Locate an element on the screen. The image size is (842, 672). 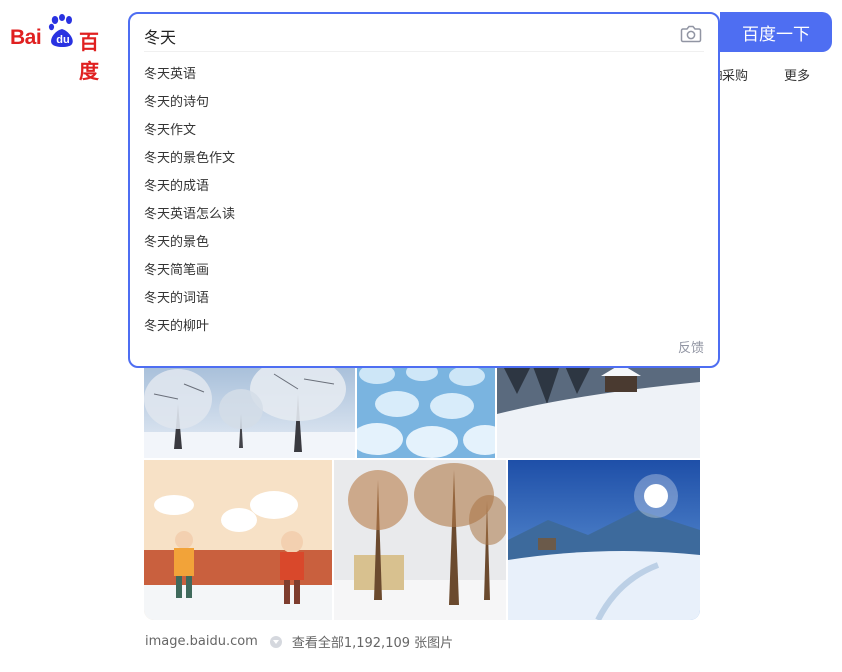
camera-icon is located at coordinates (691, 34).